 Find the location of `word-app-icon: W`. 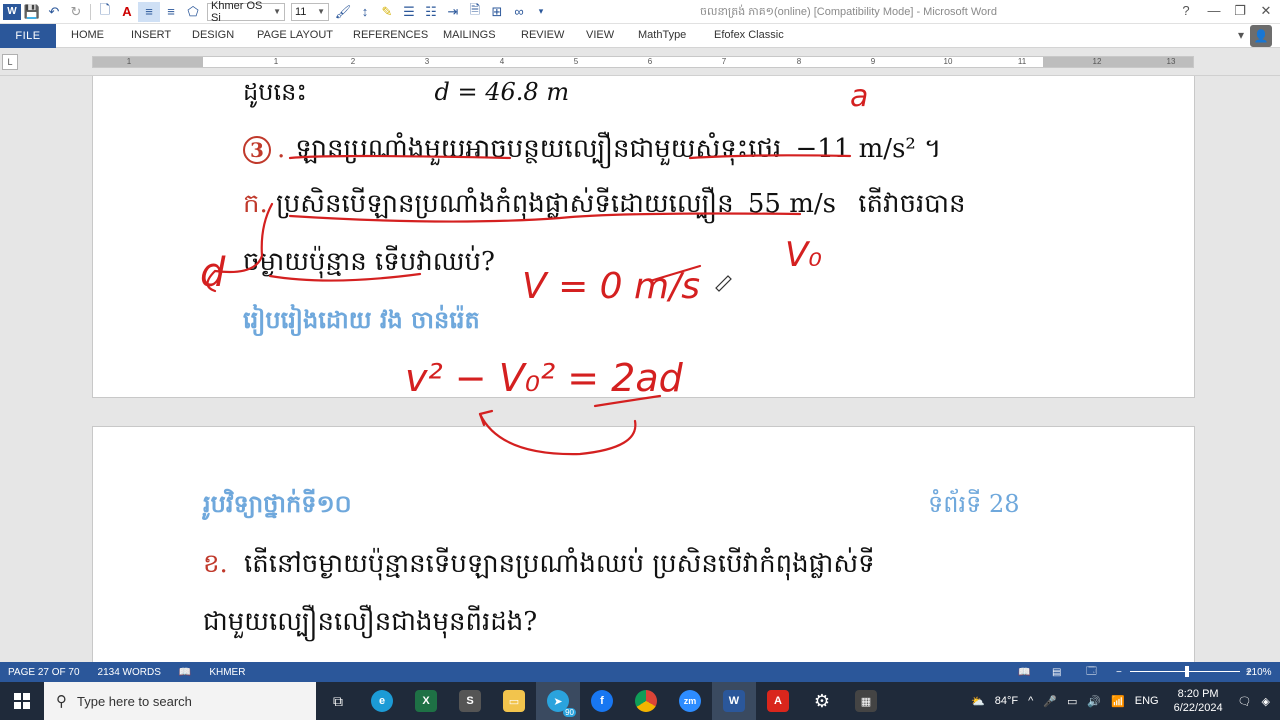

word-app-icon: W is located at coordinates (12, 11).